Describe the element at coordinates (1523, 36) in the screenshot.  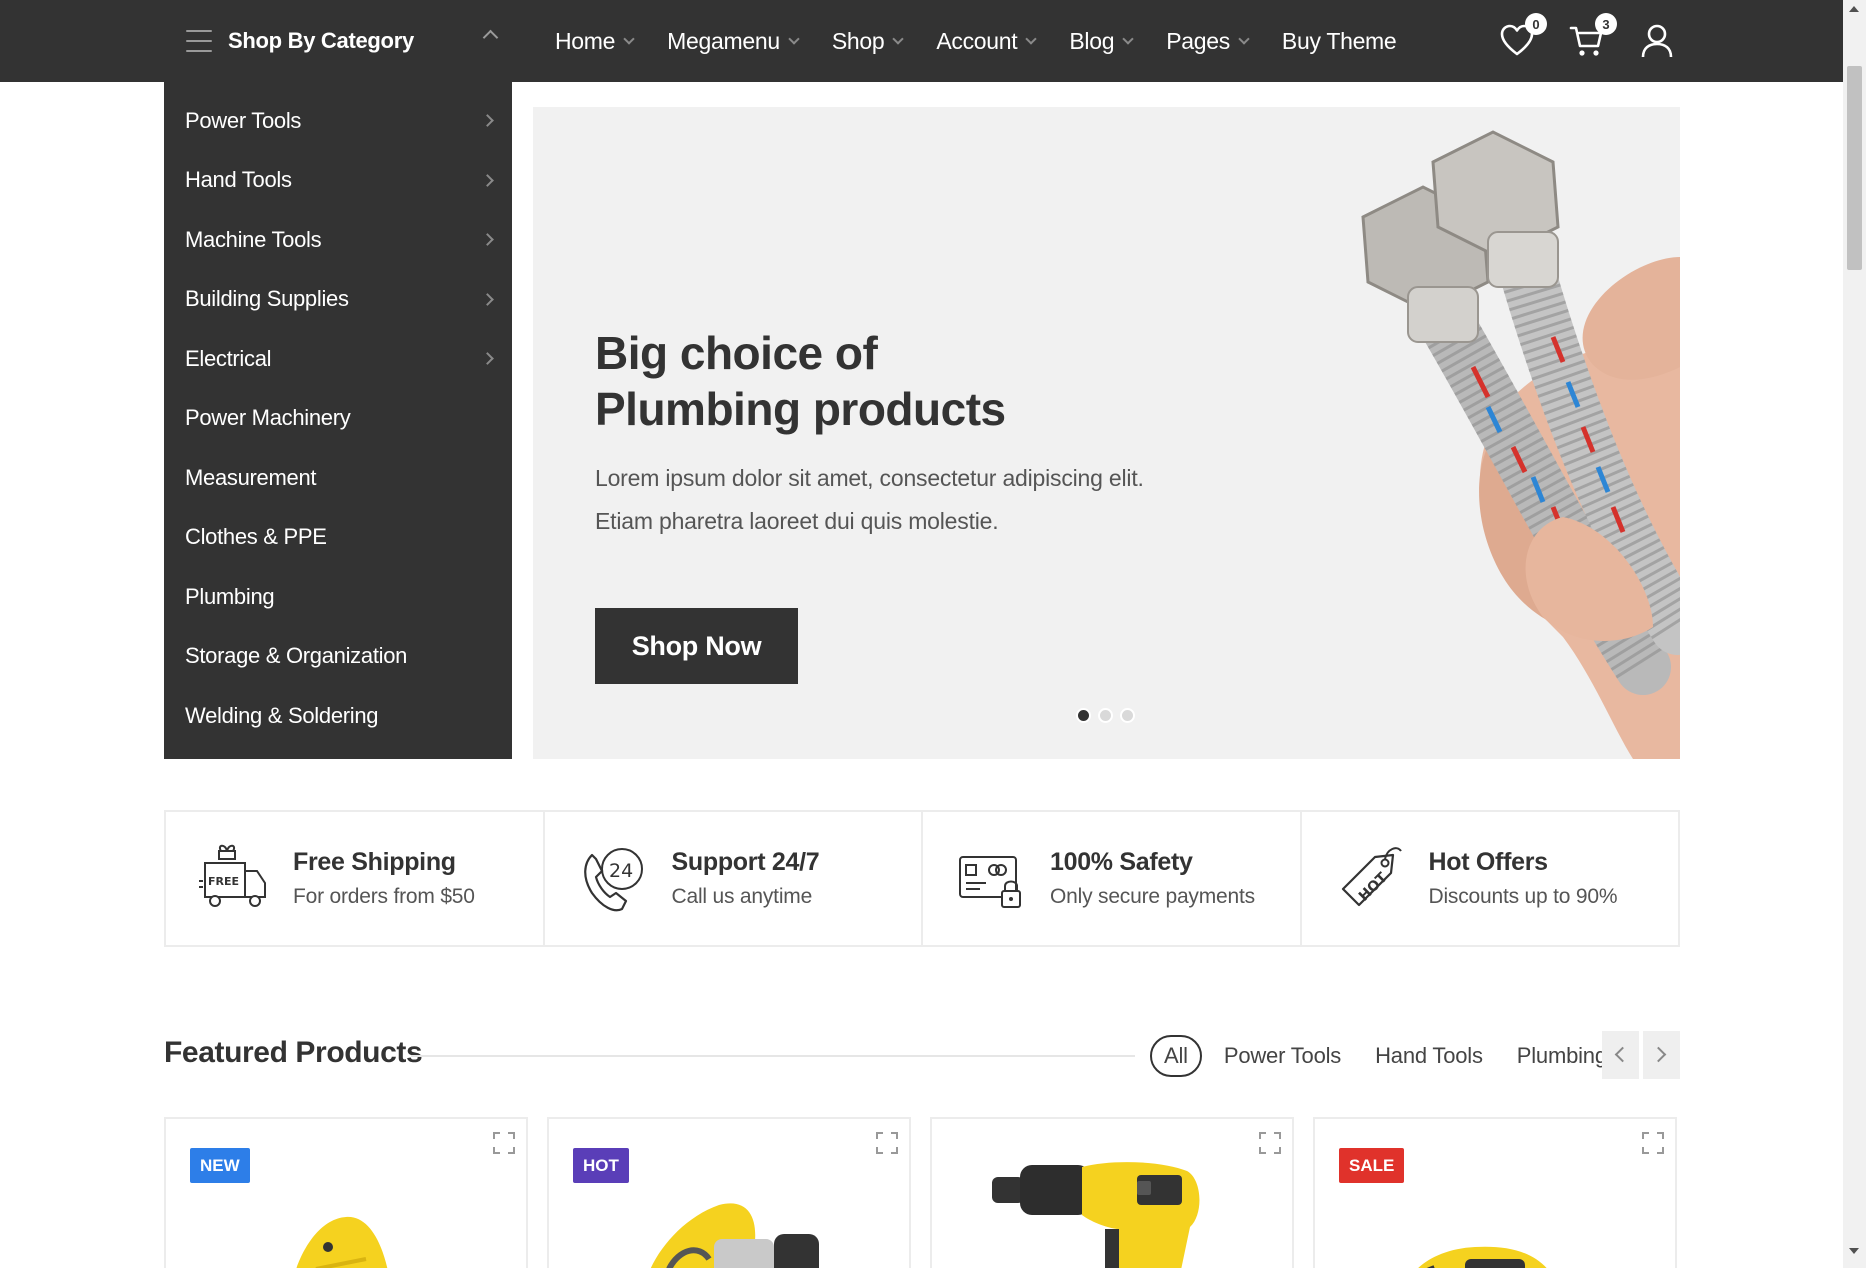
I see `wishlist-button: 0` at that location.